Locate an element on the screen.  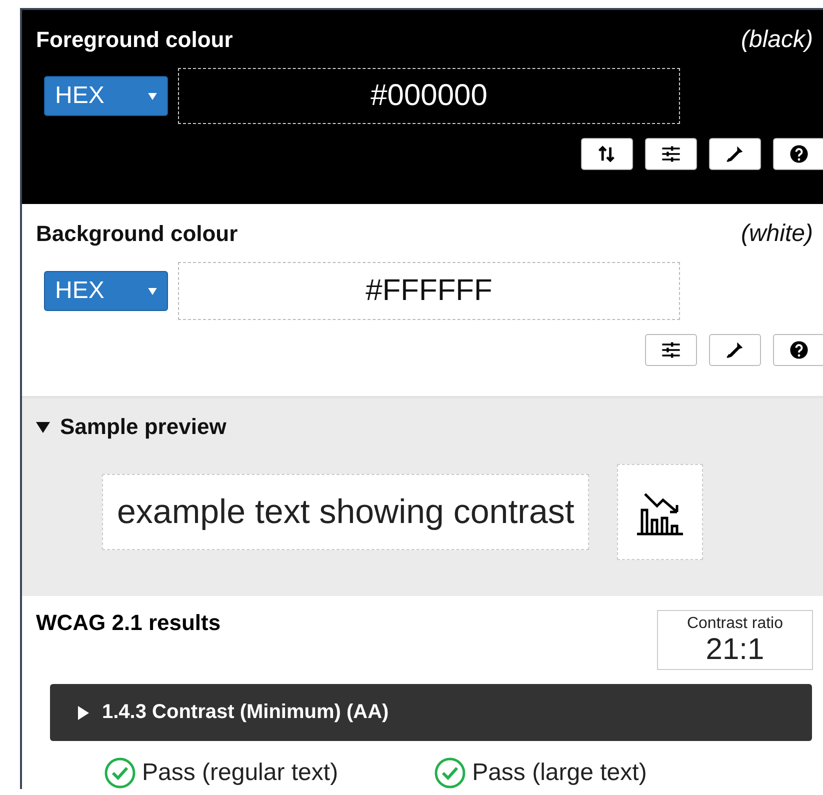
criterion-header: 1.4.3 Contrast (Minimum) (AA) is located at coordinates (431, 712).